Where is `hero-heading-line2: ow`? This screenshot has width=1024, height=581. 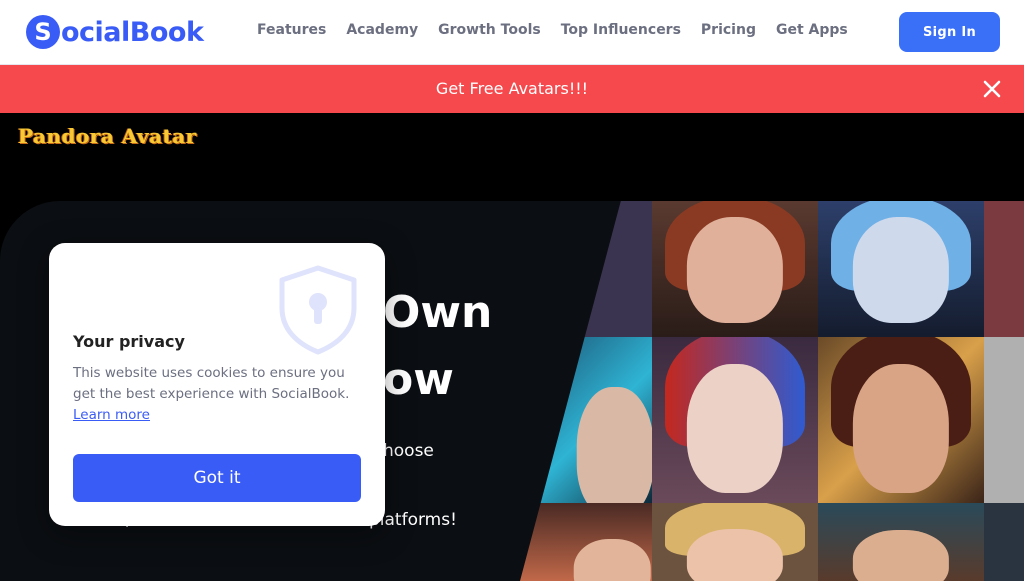
hero-heading-line2: ow is located at coordinates (418, 379).